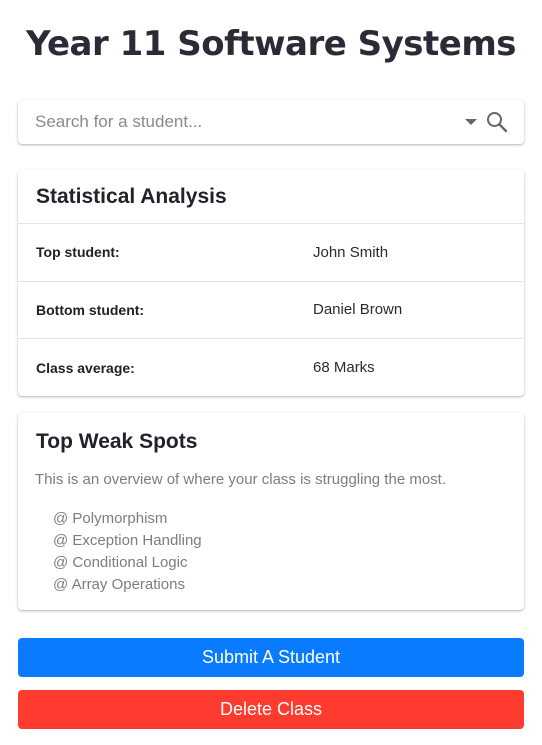 Image resolution: width=542 pixels, height=745 pixels. What do you see at coordinates (344, 368) in the screenshot?
I see `stat-value: 68 Marks` at bounding box center [344, 368].